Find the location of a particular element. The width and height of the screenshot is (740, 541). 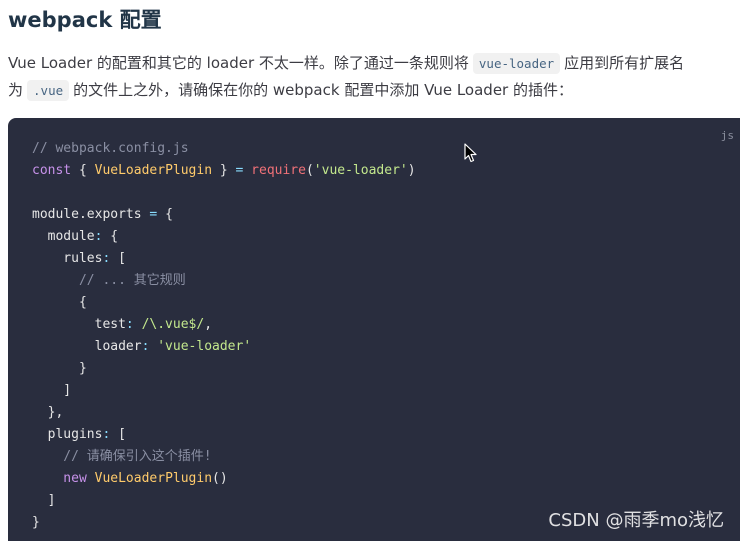

code-token-punc: ) is located at coordinates (411, 170).